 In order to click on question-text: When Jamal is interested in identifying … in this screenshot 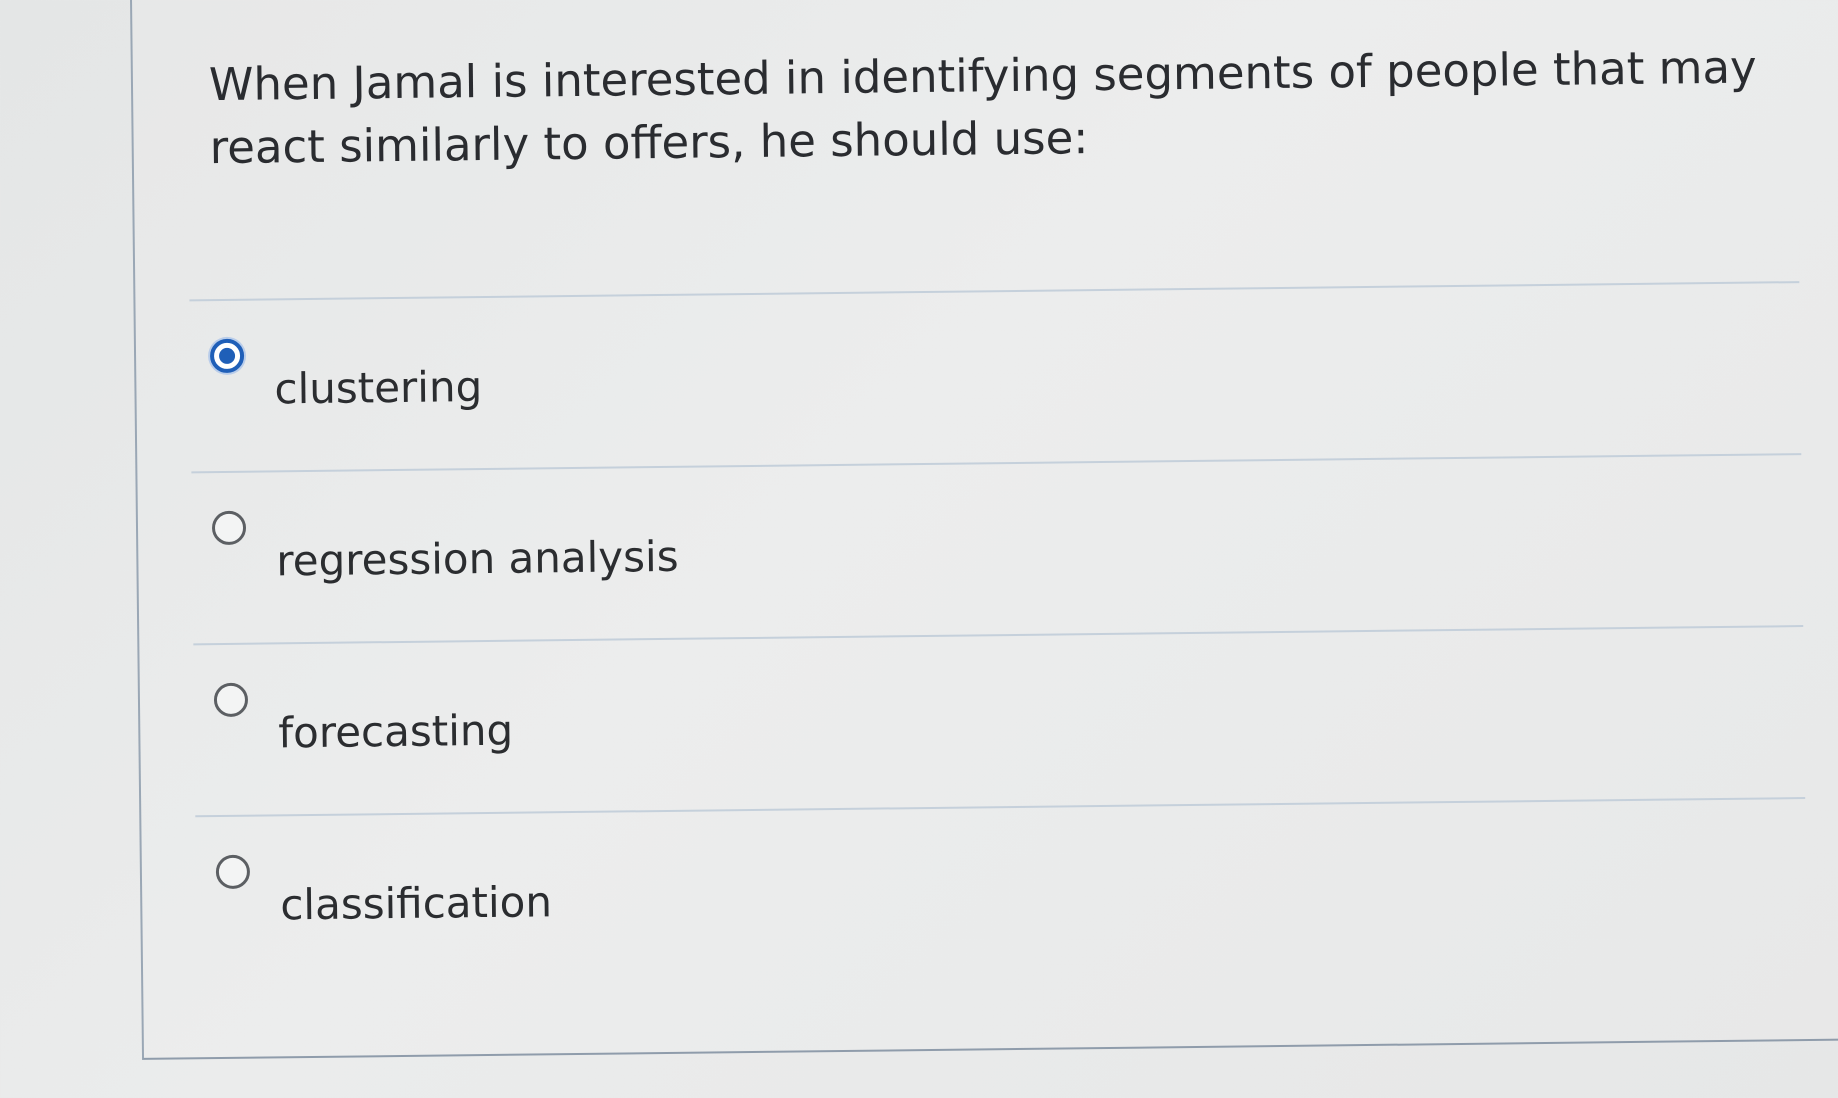, I will do `click(982, 107)`.